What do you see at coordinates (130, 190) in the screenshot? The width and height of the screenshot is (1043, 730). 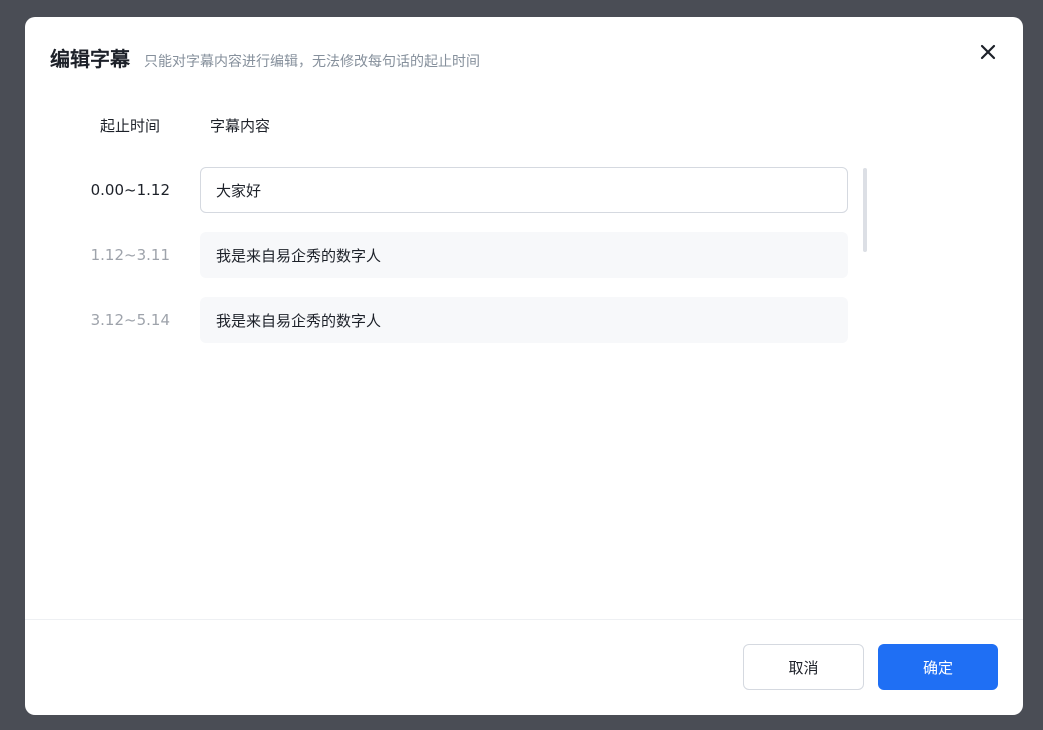 I see `row-time-range: 0.00~1.12` at bounding box center [130, 190].